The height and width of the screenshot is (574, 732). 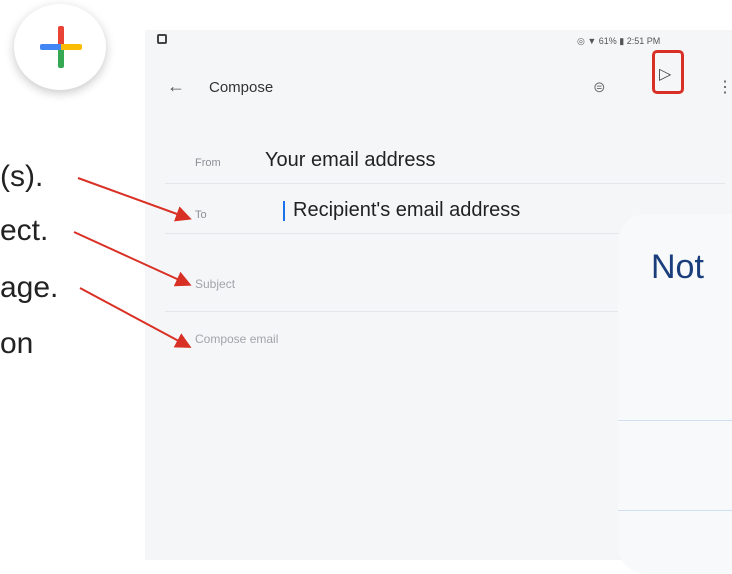 I want to click on compose-app-bar: ← Compose ⊜ ⋮, so click(x=438, y=92).